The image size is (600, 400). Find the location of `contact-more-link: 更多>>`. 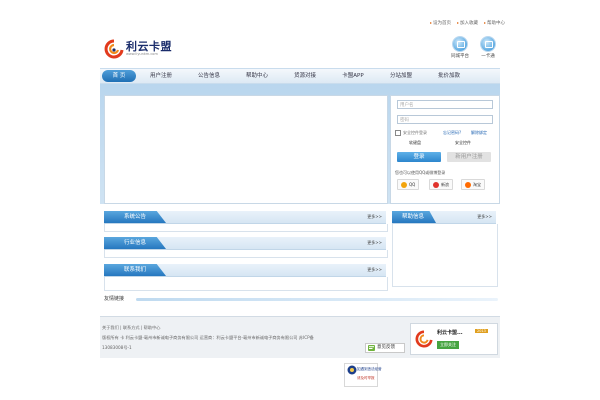

contact-more-link: 更多>> is located at coordinates (374, 270).